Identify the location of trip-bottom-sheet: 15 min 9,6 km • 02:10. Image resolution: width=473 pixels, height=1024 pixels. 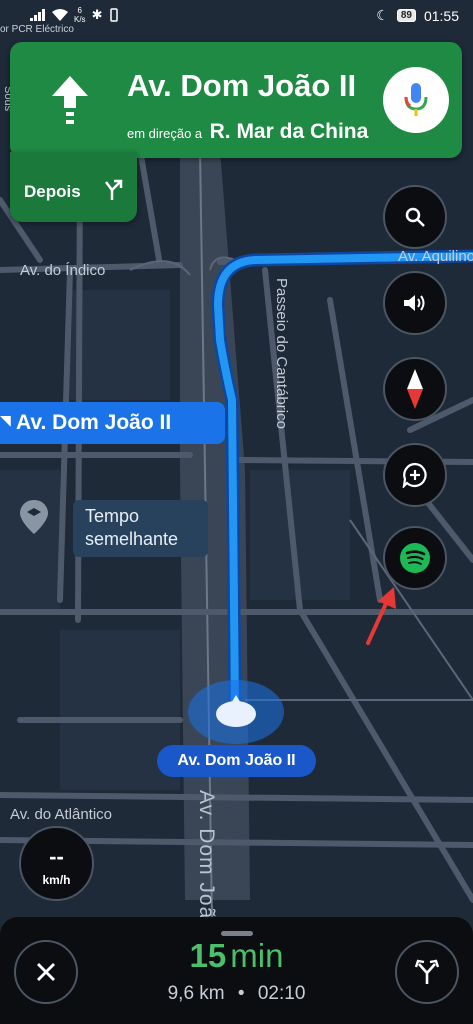
(236, 970).